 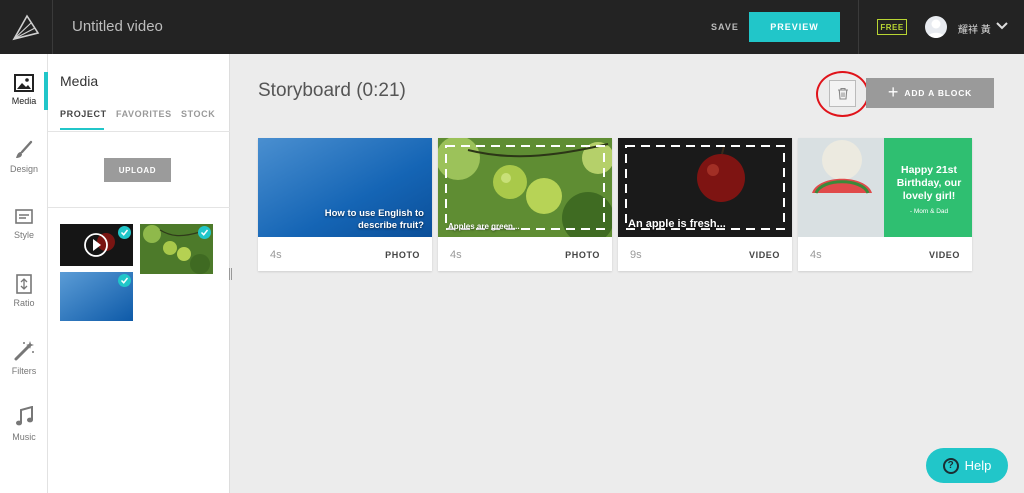 What do you see at coordinates (96, 245) in the screenshot?
I see `media-thumbnail-video` at bounding box center [96, 245].